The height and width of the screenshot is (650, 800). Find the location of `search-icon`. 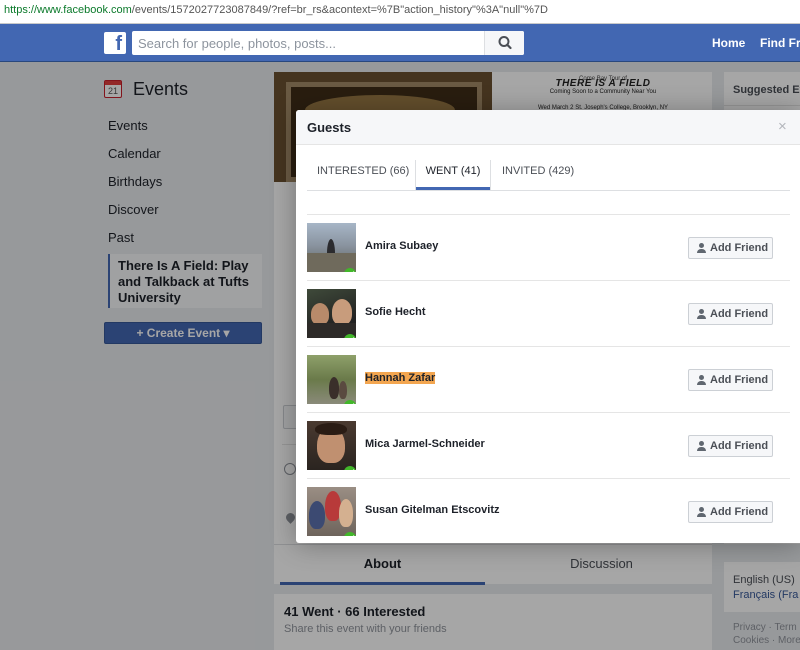

search-icon is located at coordinates (505, 43).